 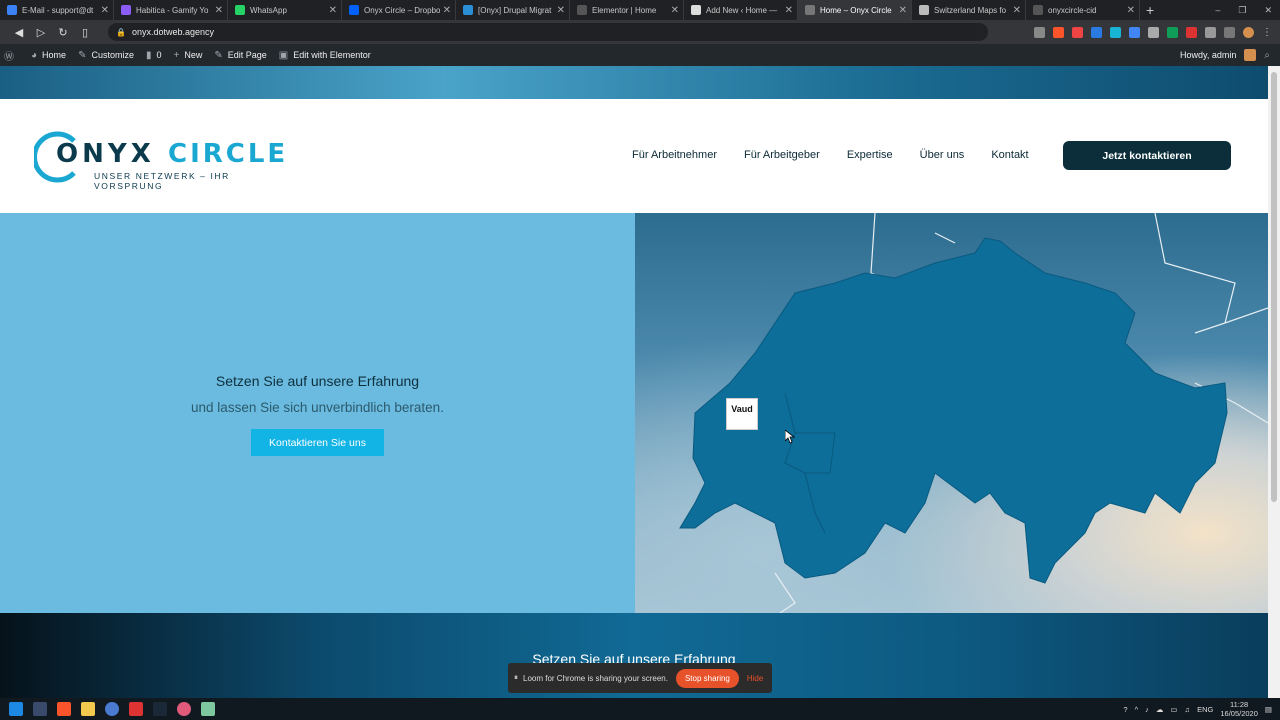 I want to click on nav-kontakt: Kontakt, so click(x=1009, y=155).